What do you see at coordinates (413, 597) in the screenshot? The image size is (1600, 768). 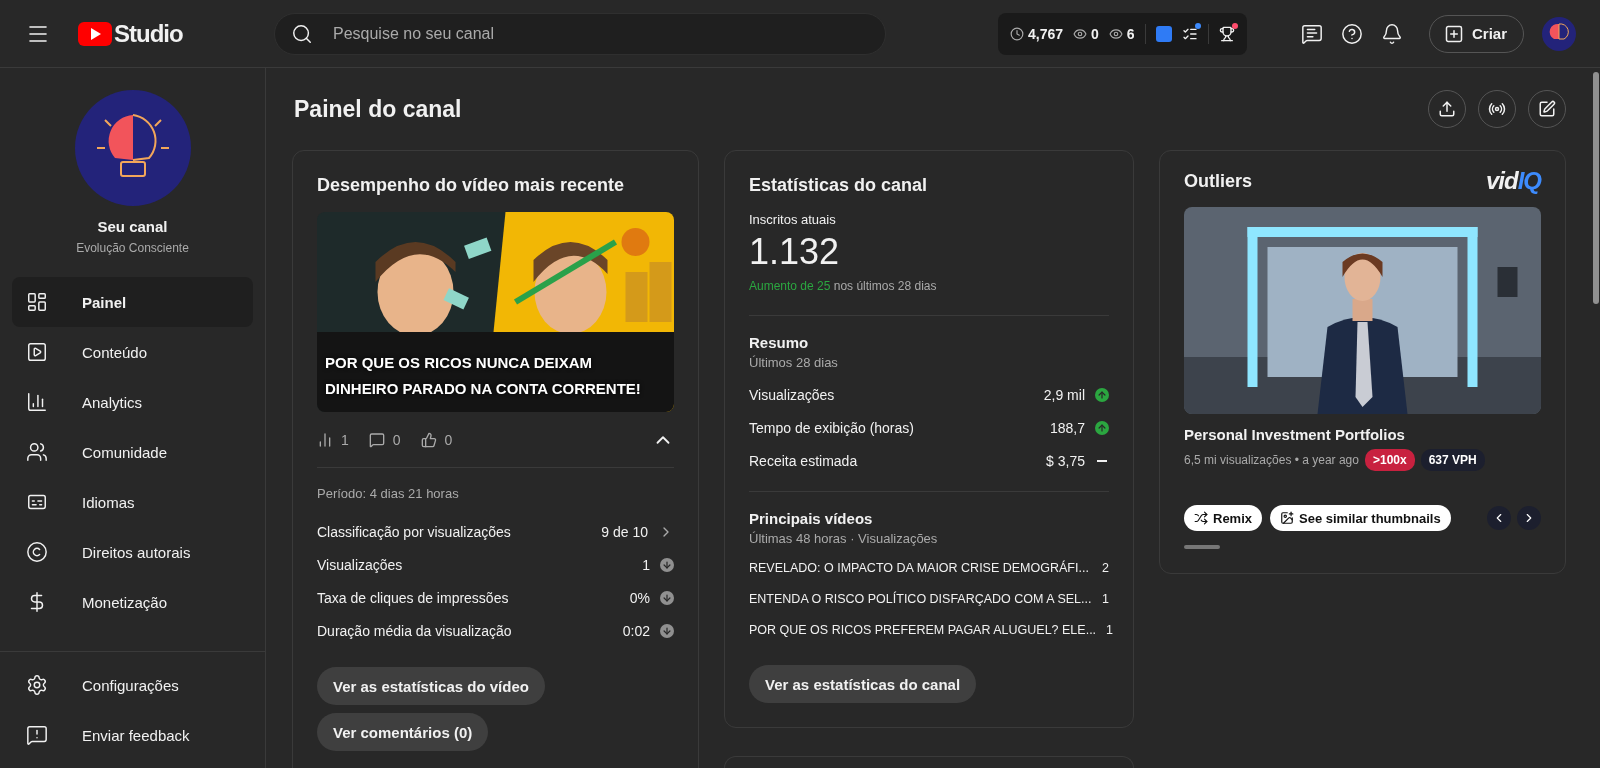 I see `stat-label: Taxa de cliques de impressões` at bounding box center [413, 597].